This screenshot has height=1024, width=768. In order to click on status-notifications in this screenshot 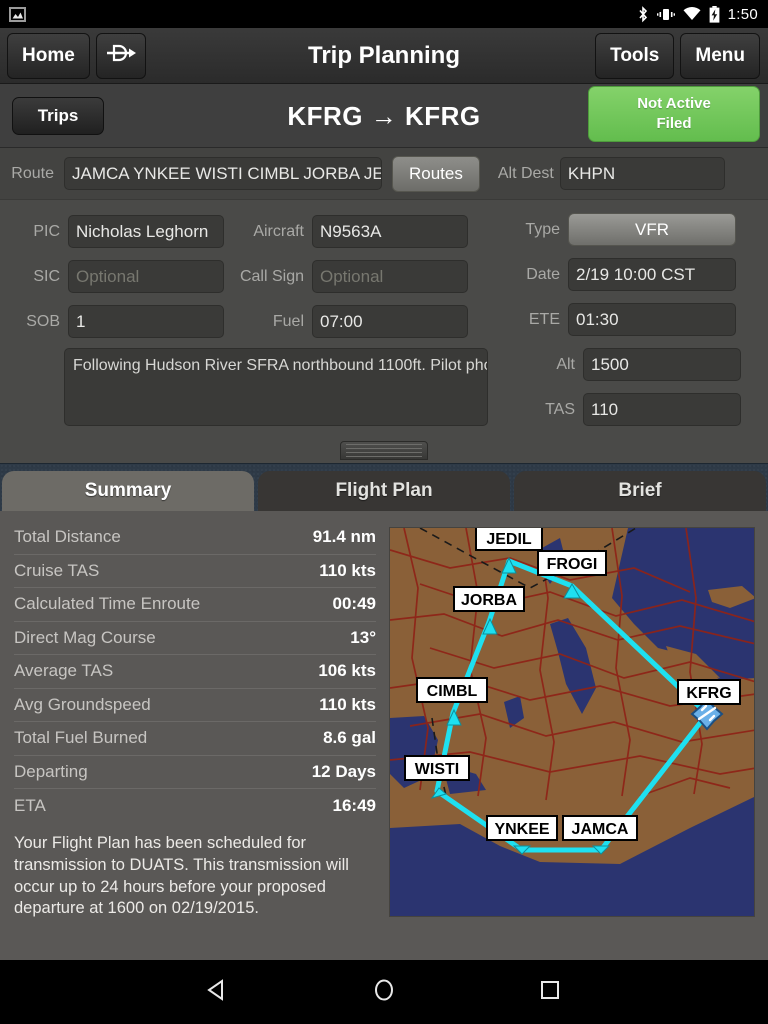, I will do `click(13, 14)`.